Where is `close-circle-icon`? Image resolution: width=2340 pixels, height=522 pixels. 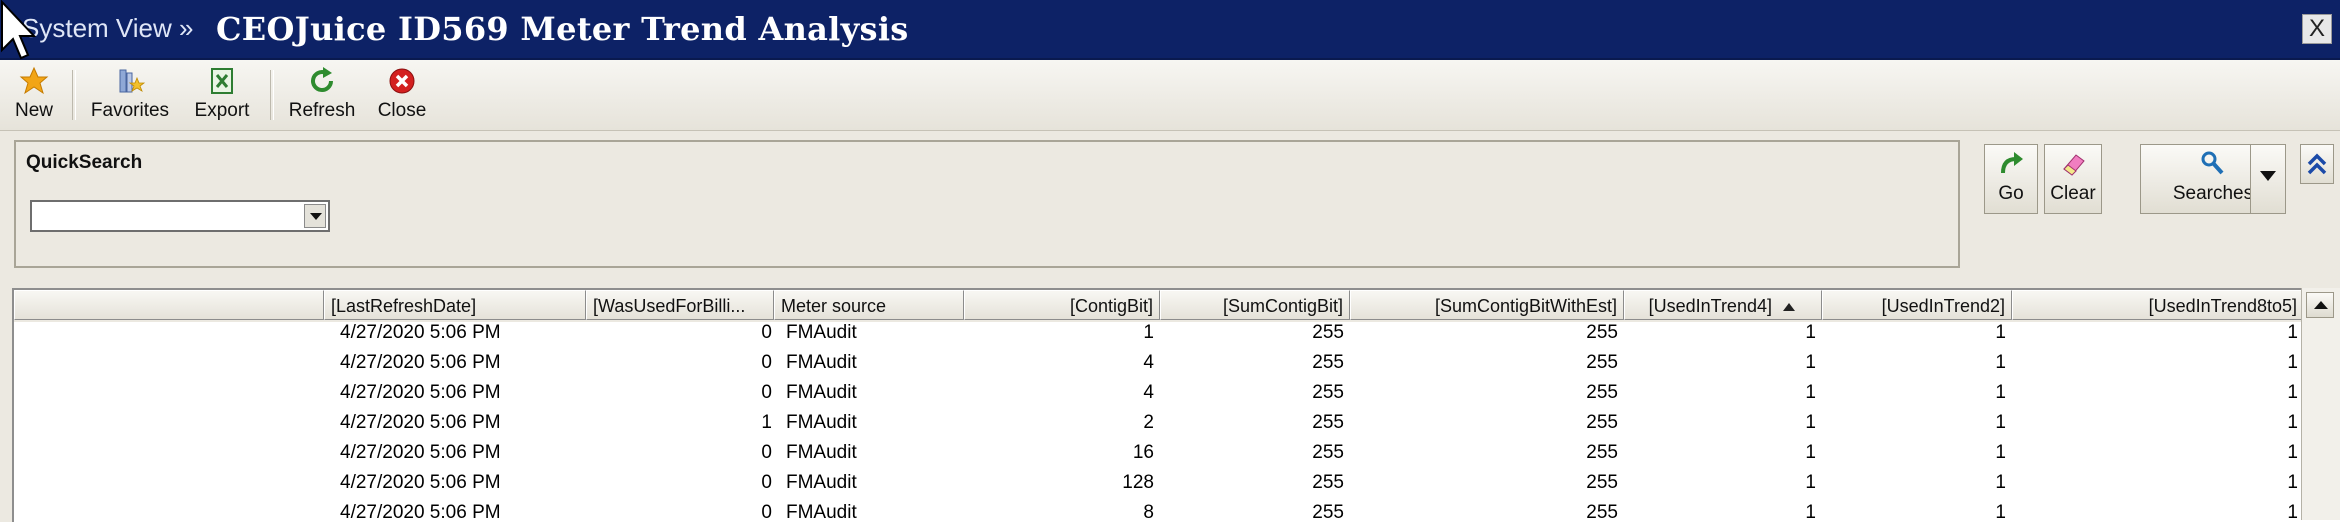
close-circle-icon is located at coordinates (402, 81).